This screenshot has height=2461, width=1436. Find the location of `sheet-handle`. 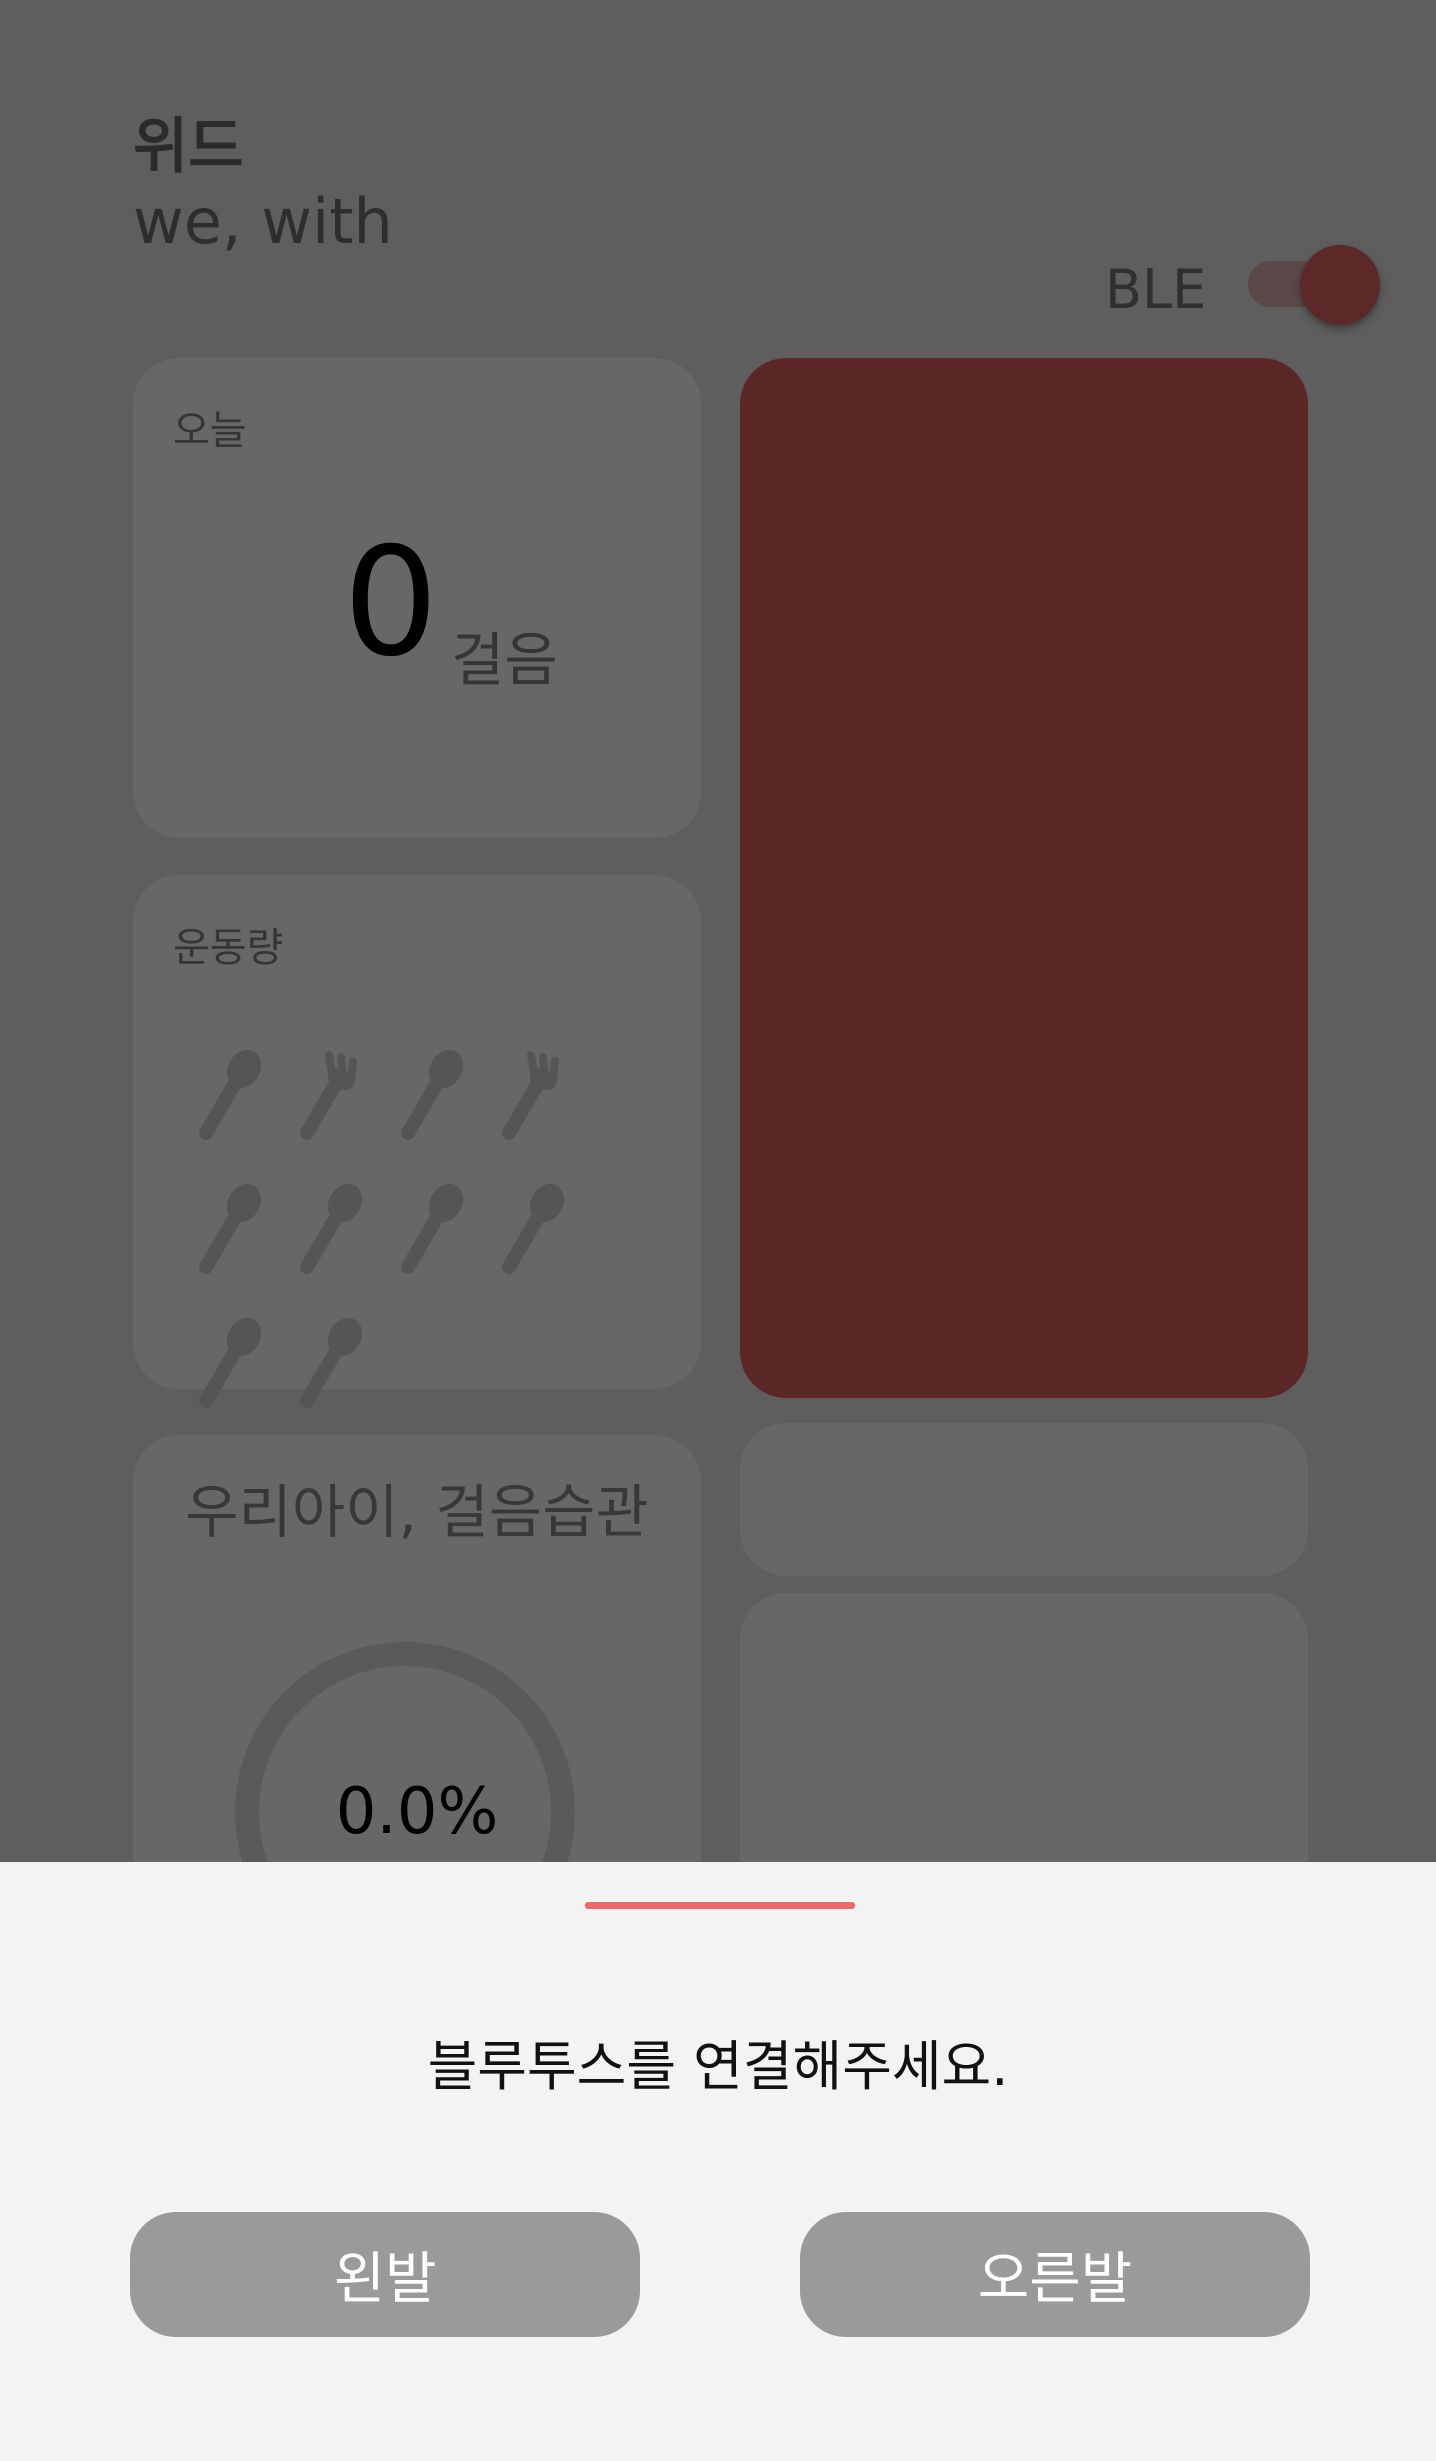

sheet-handle is located at coordinates (720, 1905).